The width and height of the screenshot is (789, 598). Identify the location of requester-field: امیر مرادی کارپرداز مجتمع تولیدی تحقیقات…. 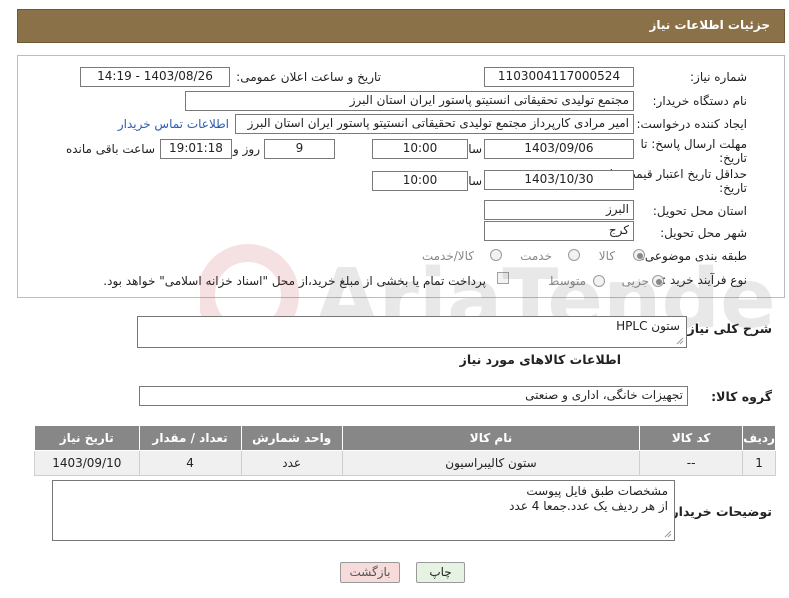
(434, 124).